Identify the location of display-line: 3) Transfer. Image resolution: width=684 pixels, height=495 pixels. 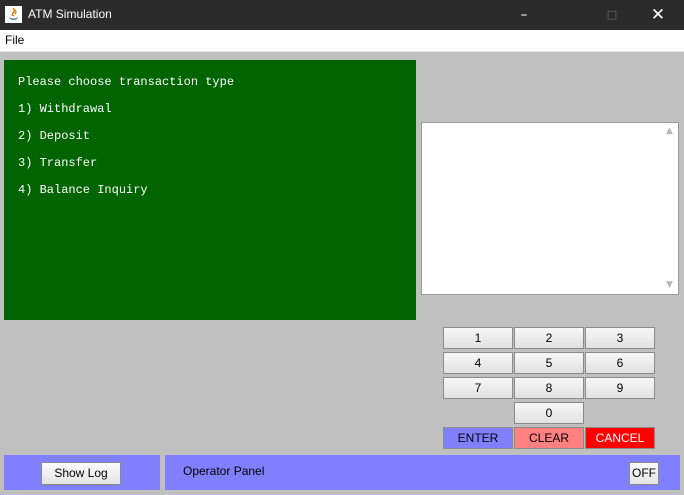
(58, 163).